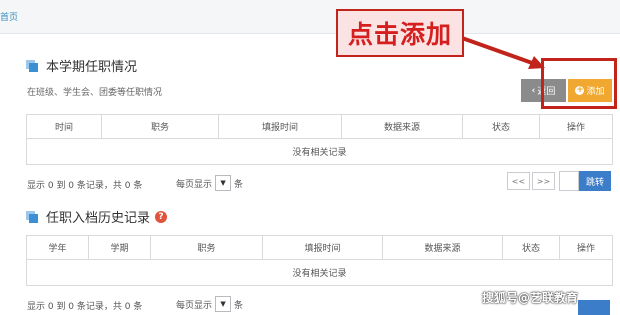 The width and height of the screenshot is (620, 315). I want to click on annotation-callout: 点击添加, so click(400, 33).